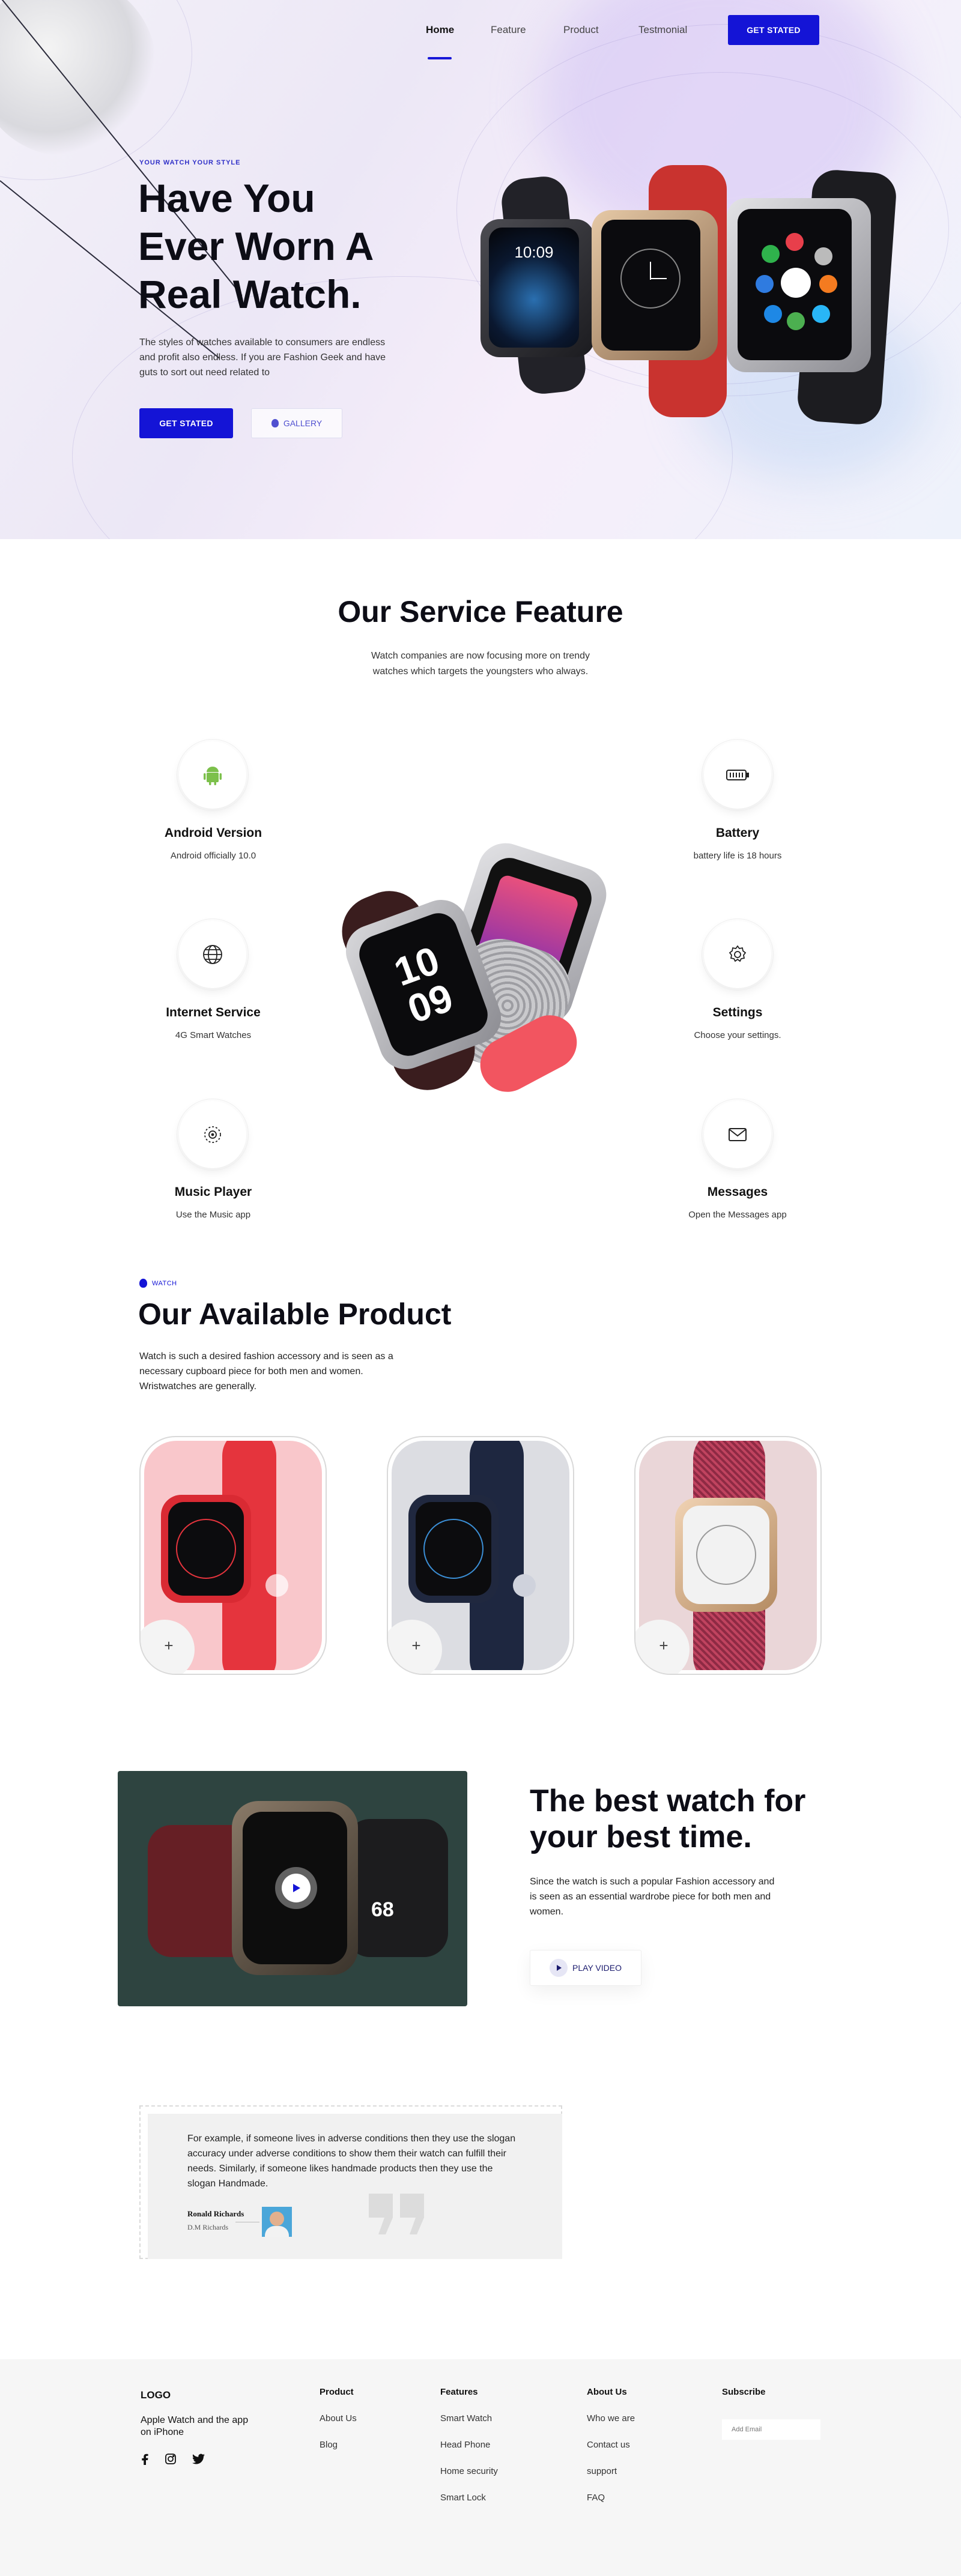 The width and height of the screenshot is (961, 2576). Describe the element at coordinates (213, 833) in the screenshot. I see `feature-title: Android Version` at that location.